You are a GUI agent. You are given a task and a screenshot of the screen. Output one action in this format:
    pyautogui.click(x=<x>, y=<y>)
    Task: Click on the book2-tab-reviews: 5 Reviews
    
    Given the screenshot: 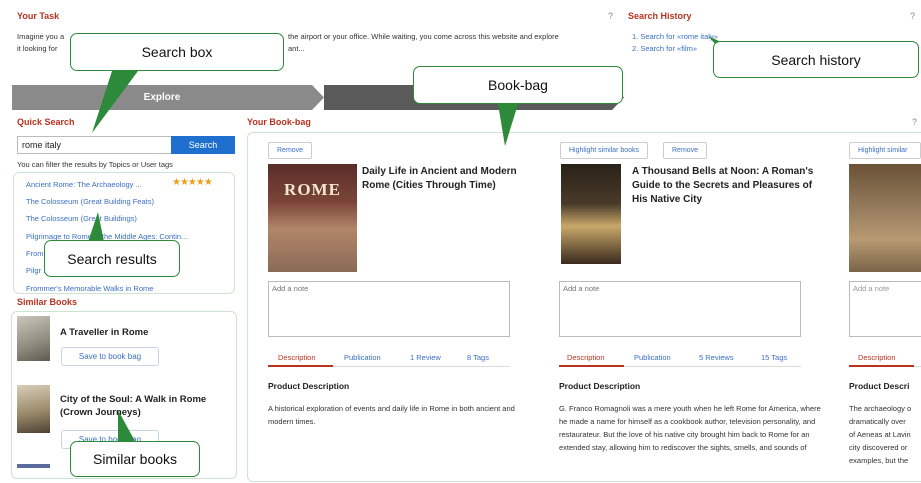 What is the action you would take?
    pyautogui.click(x=716, y=357)
    